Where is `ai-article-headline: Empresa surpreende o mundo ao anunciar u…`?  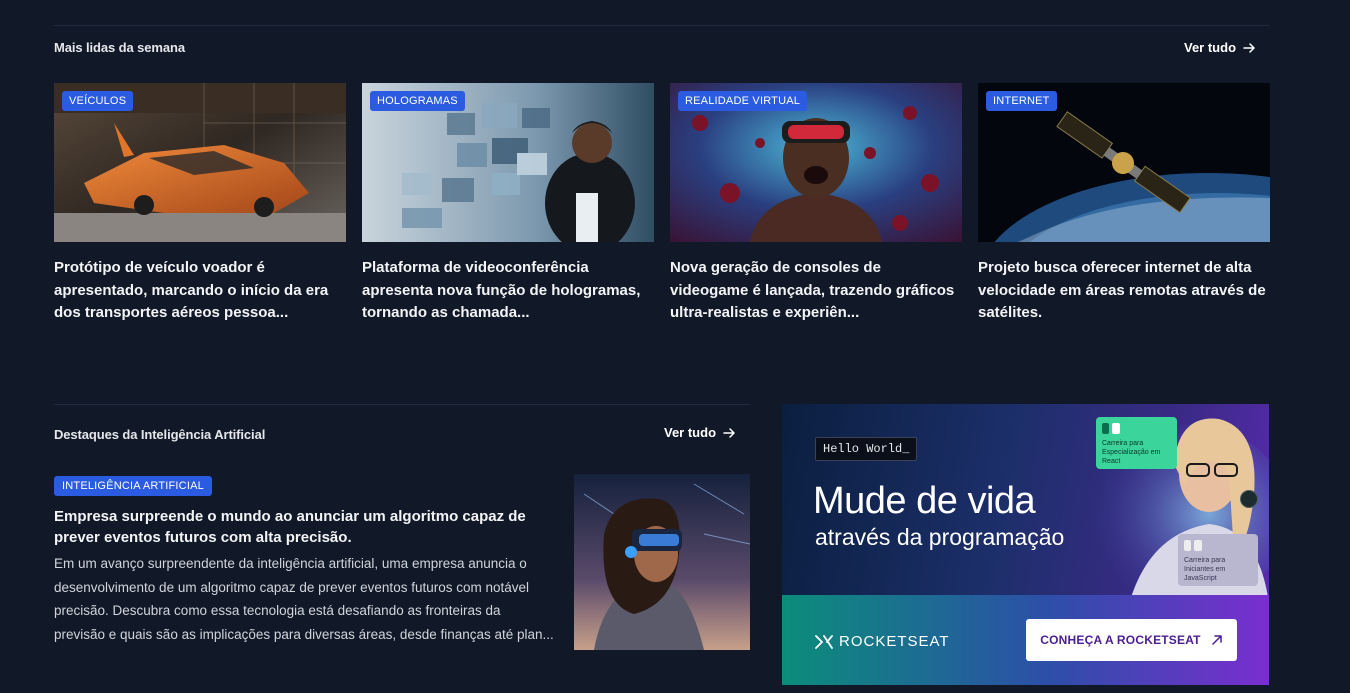
ai-article-headline: Empresa surpreende o mundo ao anunciar u… is located at coordinates (304, 527).